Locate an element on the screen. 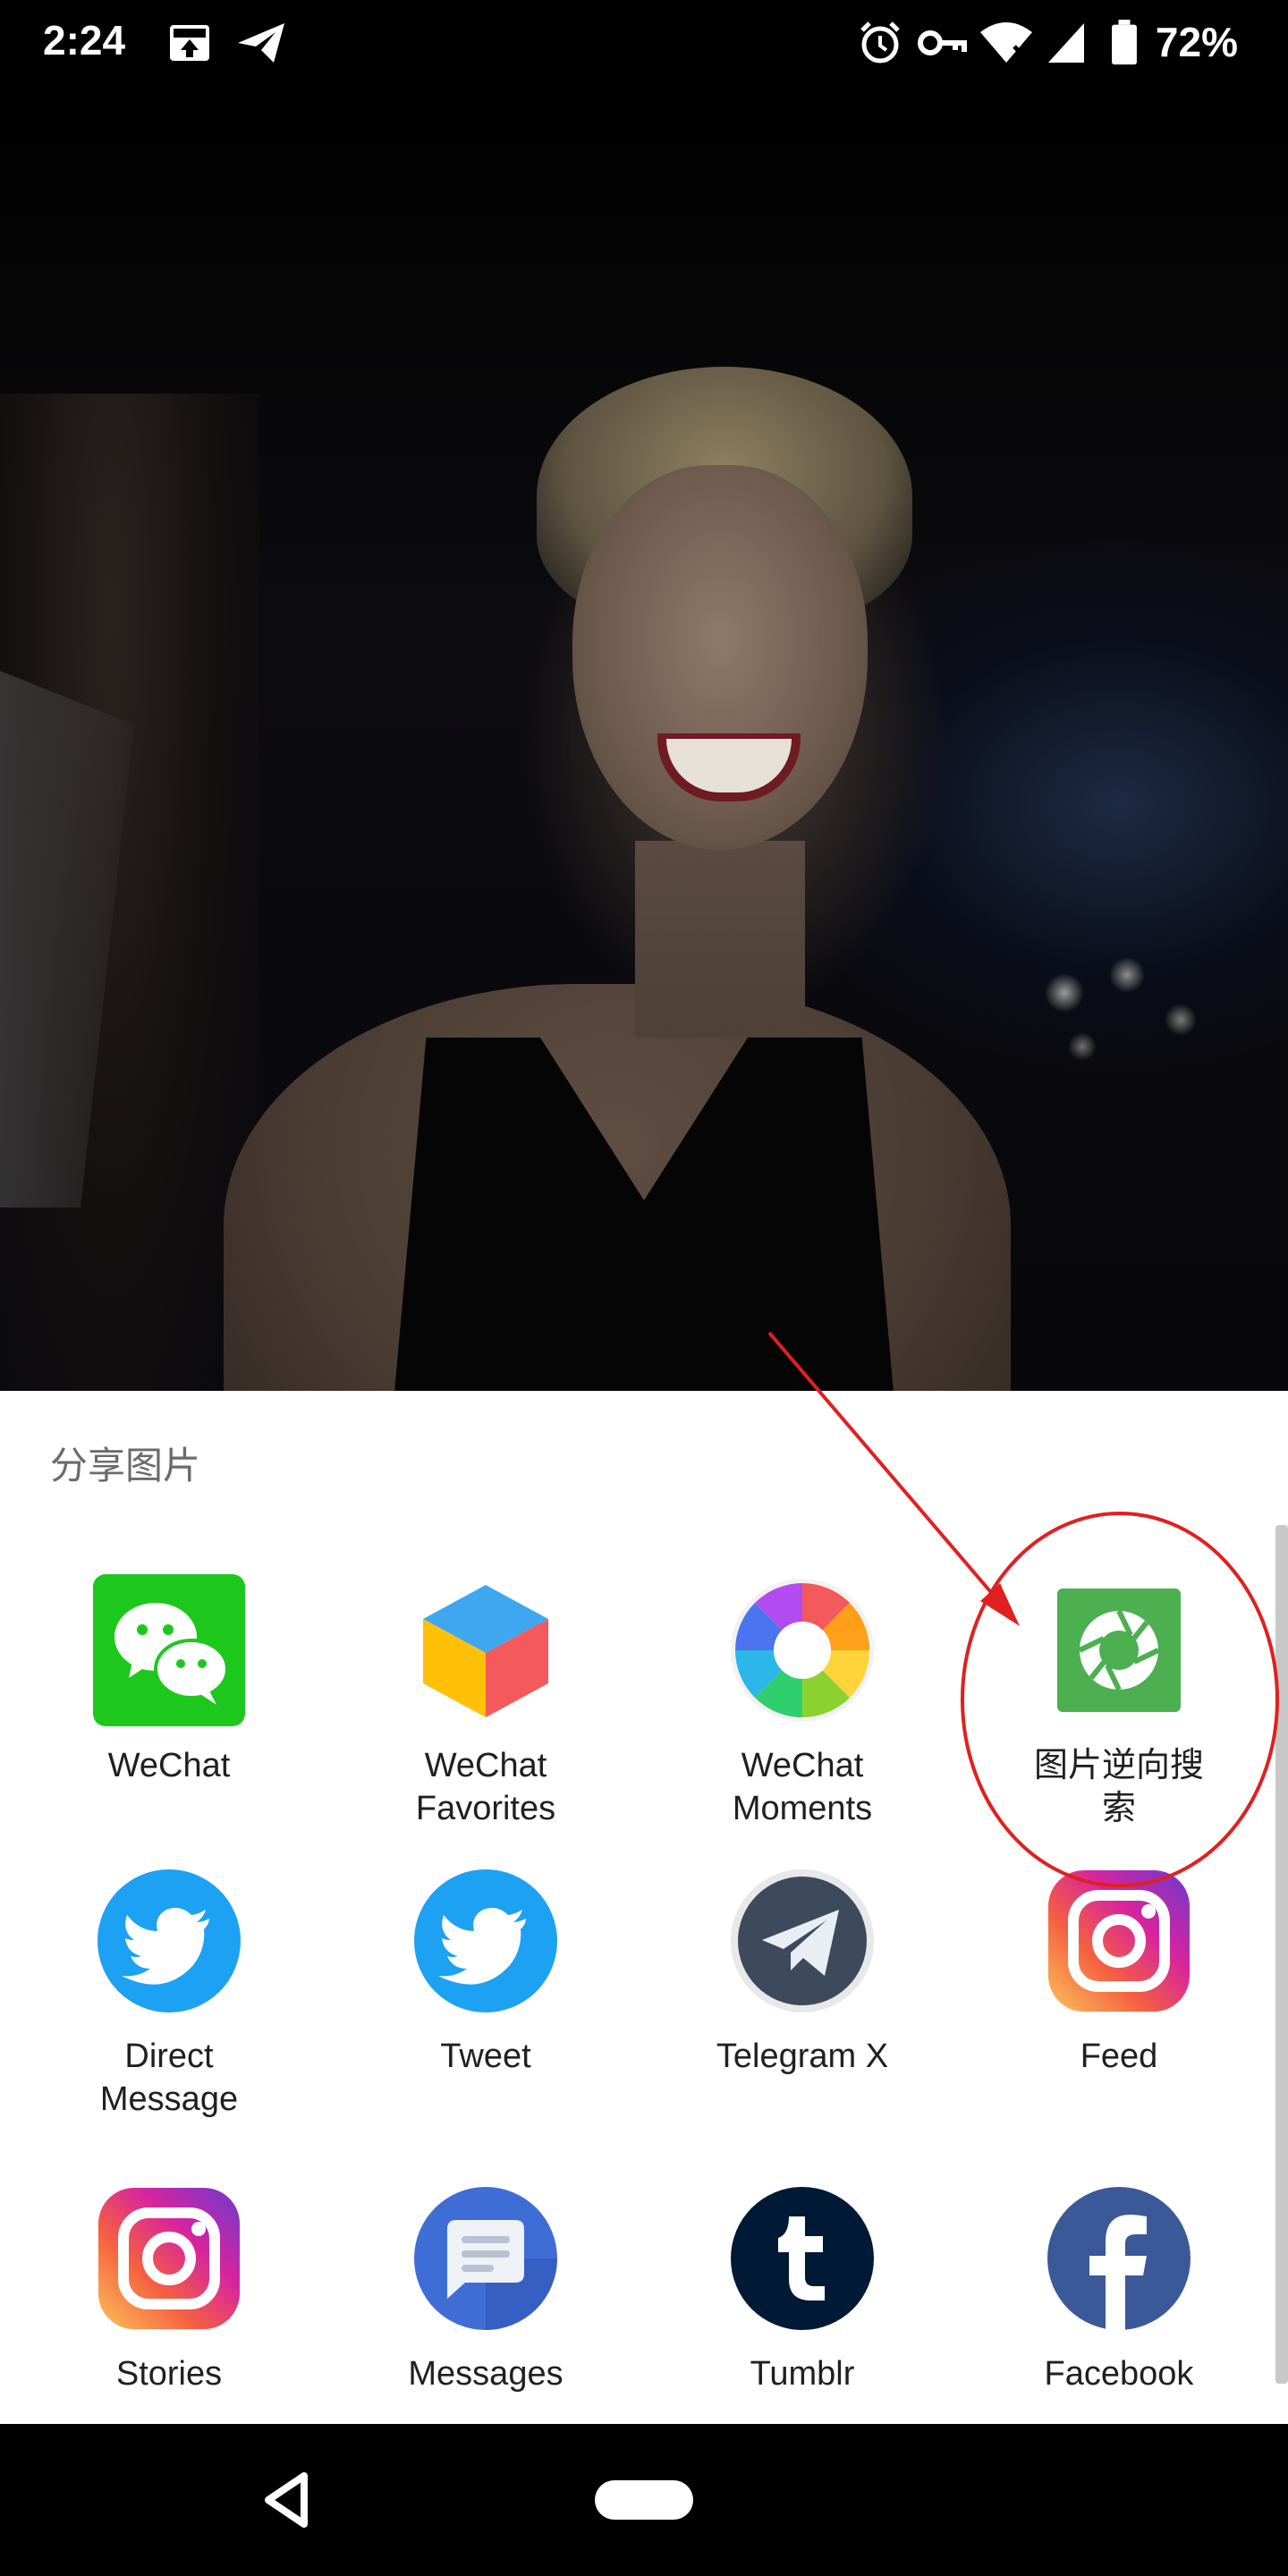 The height and width of the screenshot is (2576, 1288). wechat-moments-icon is located at coordinates (802, 1650).